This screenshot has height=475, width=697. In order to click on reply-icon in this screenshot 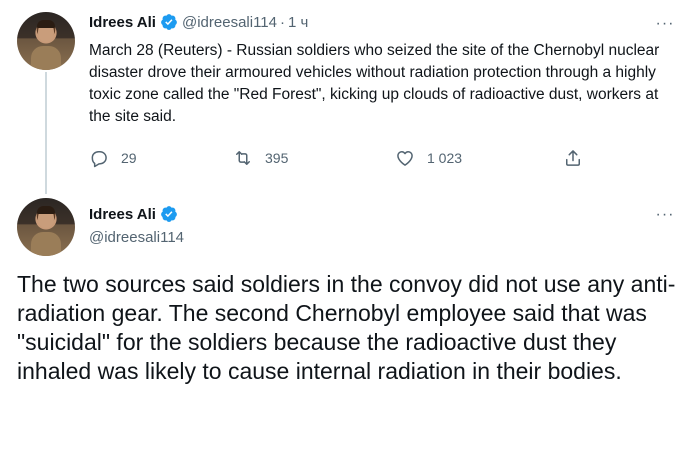, I will do `click(99, 159)`.